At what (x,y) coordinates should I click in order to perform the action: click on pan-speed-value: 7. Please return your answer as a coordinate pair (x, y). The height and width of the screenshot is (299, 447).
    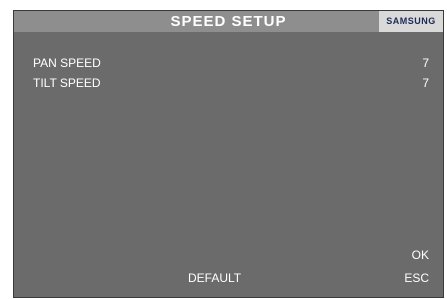
    Looking at the image, I should click on (425, 63).